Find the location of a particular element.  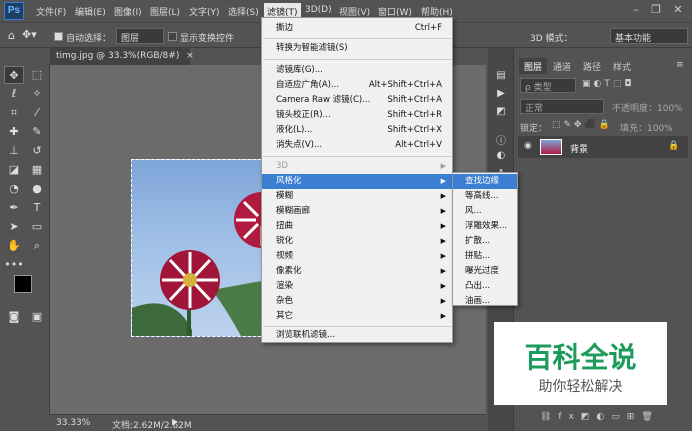

menu-item-render: 渲染 ▶ is located at coordinates (357, 286).